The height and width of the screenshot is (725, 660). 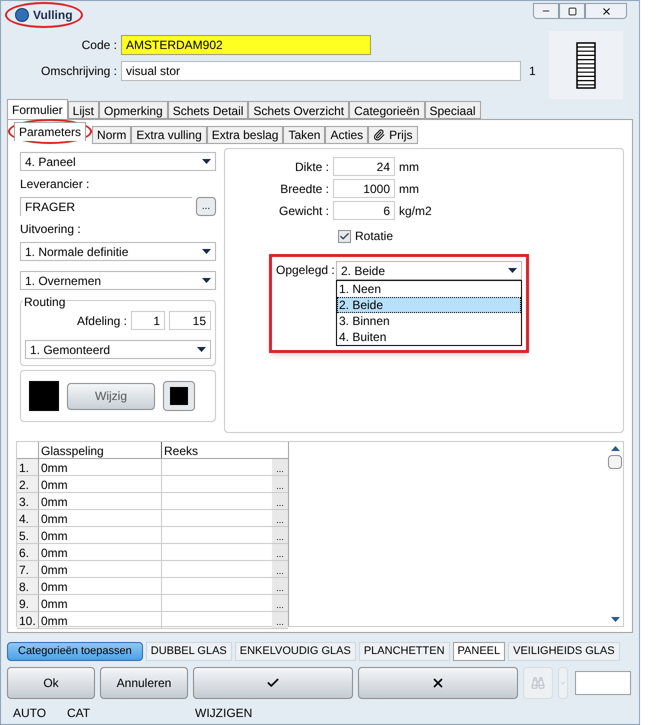 I want to click on routing-select: 1. Gemonteerd, so click(x=118, y=349).